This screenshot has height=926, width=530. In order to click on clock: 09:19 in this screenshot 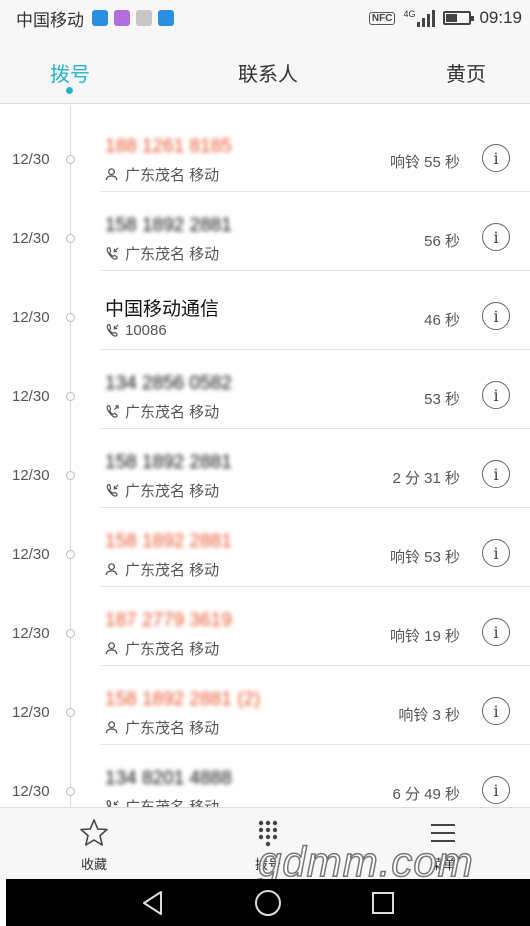, I will do `click(500, 17)`.